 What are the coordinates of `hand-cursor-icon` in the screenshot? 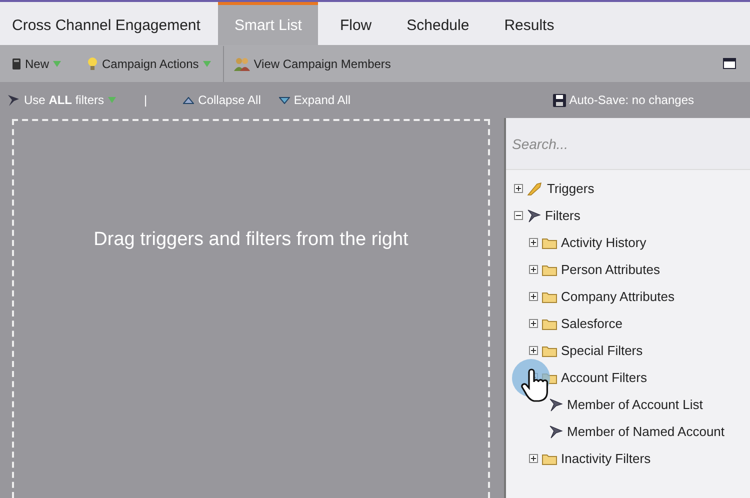 It's located at (532, 381).